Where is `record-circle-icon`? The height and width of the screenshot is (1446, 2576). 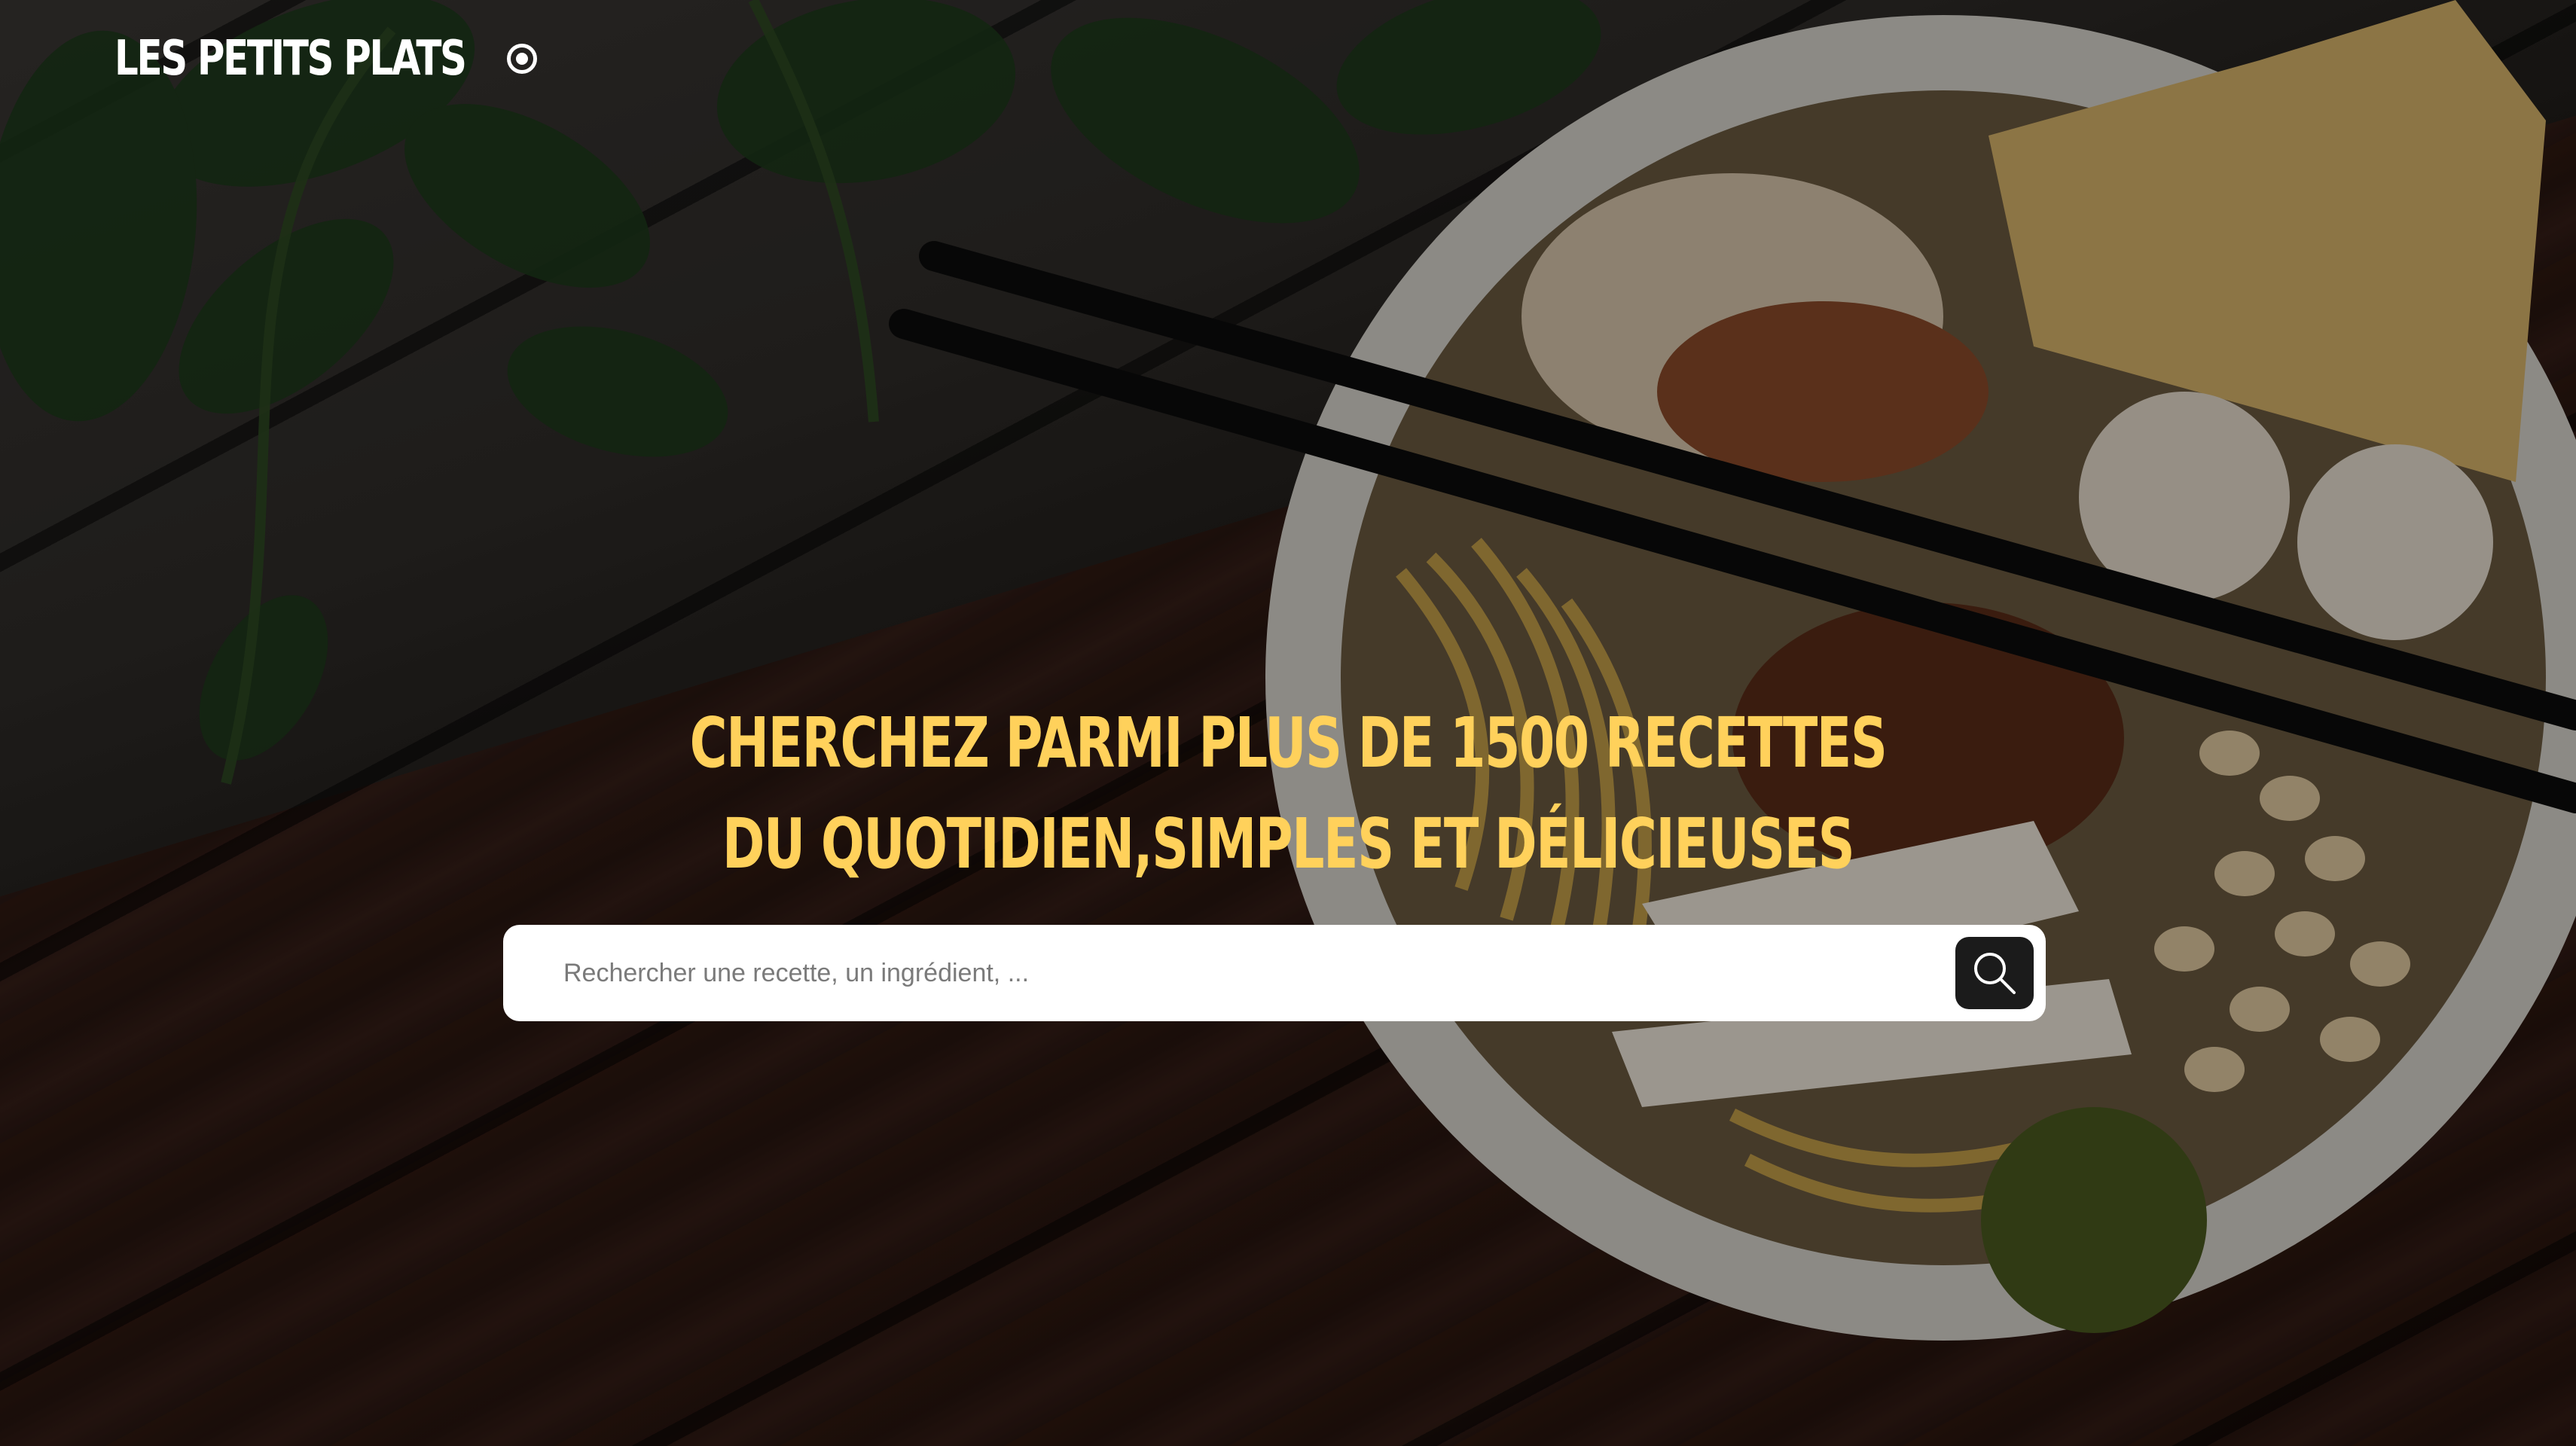
record-circle-icon is located at coordinates (522, 59).